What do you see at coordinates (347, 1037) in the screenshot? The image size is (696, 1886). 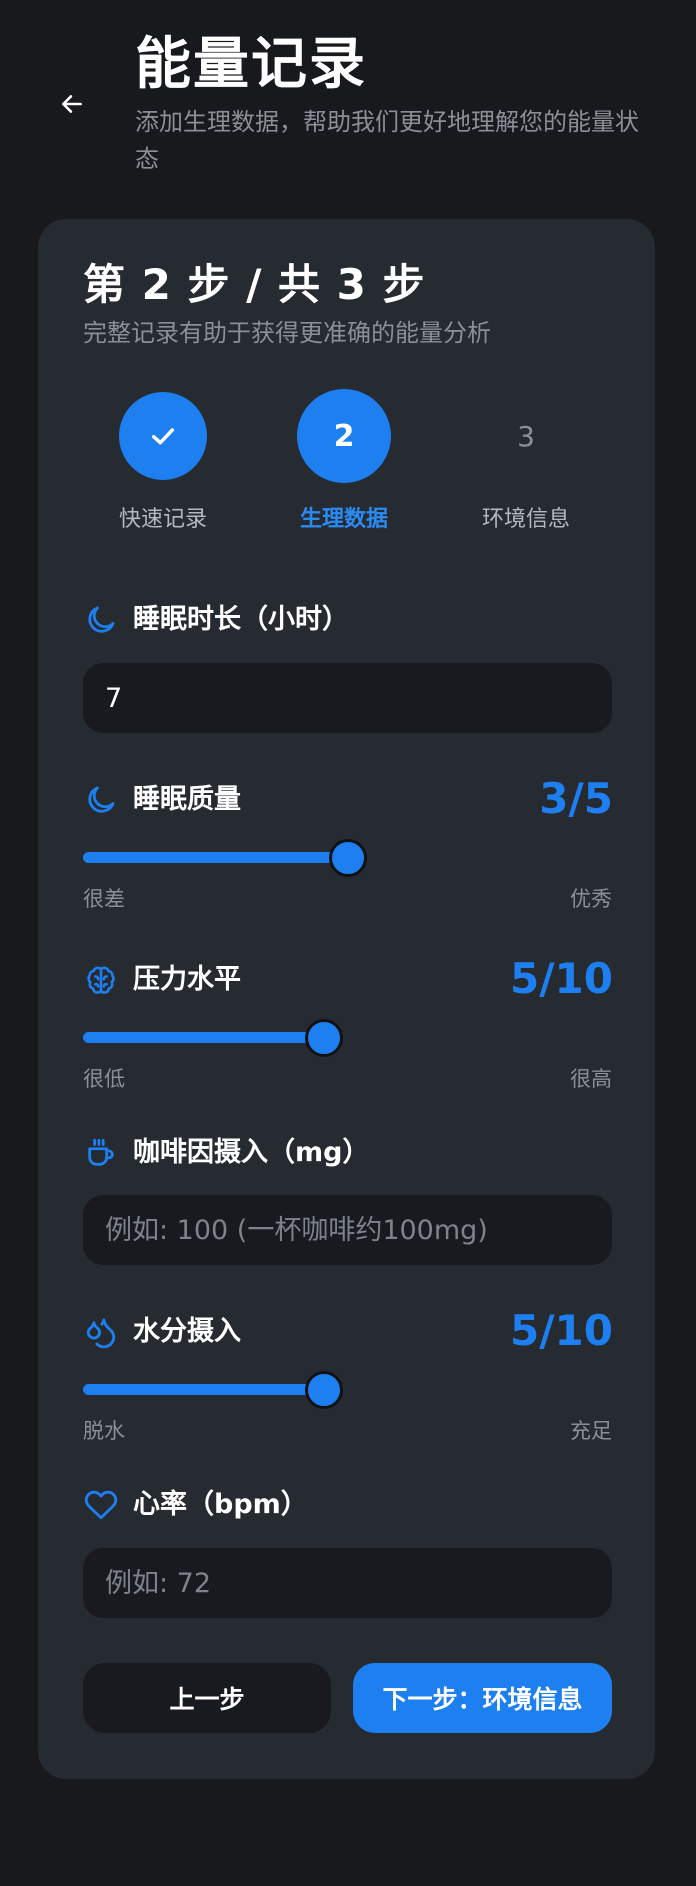 I see `stress-level-slider` at bounding box center [347, 1037].